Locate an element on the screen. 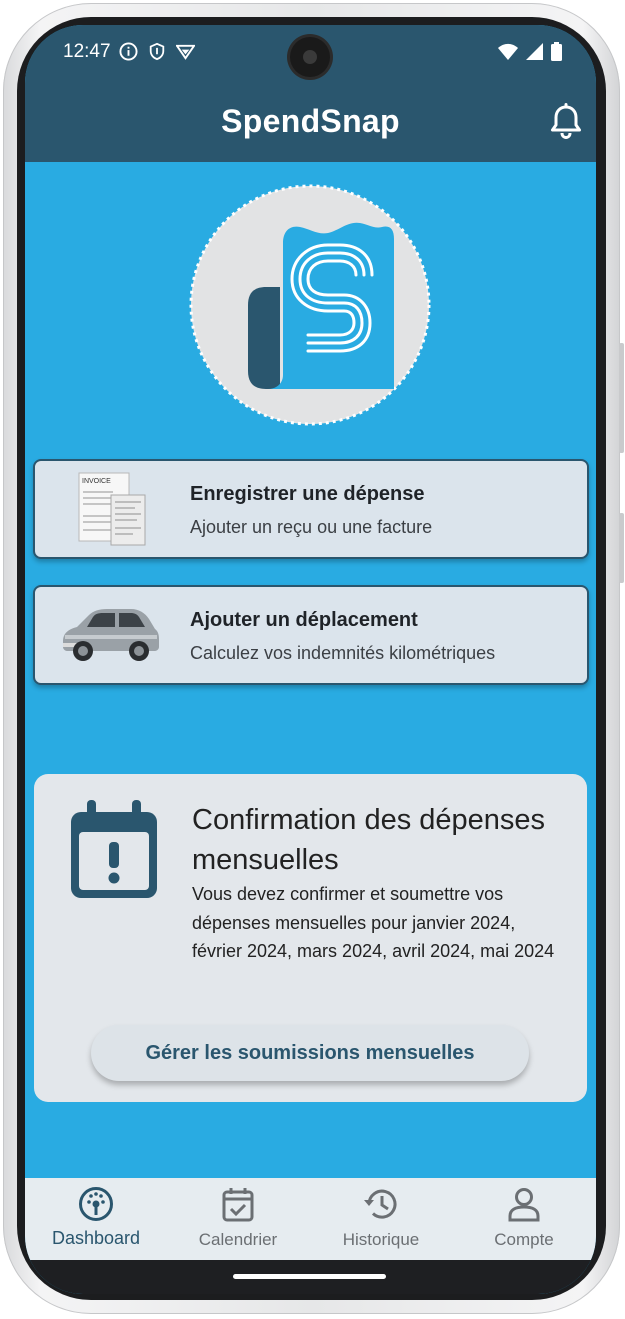 The width and height of the screenshot is (625, 1319). invoice-label: INVOICE is located at coordinates (96, 481).